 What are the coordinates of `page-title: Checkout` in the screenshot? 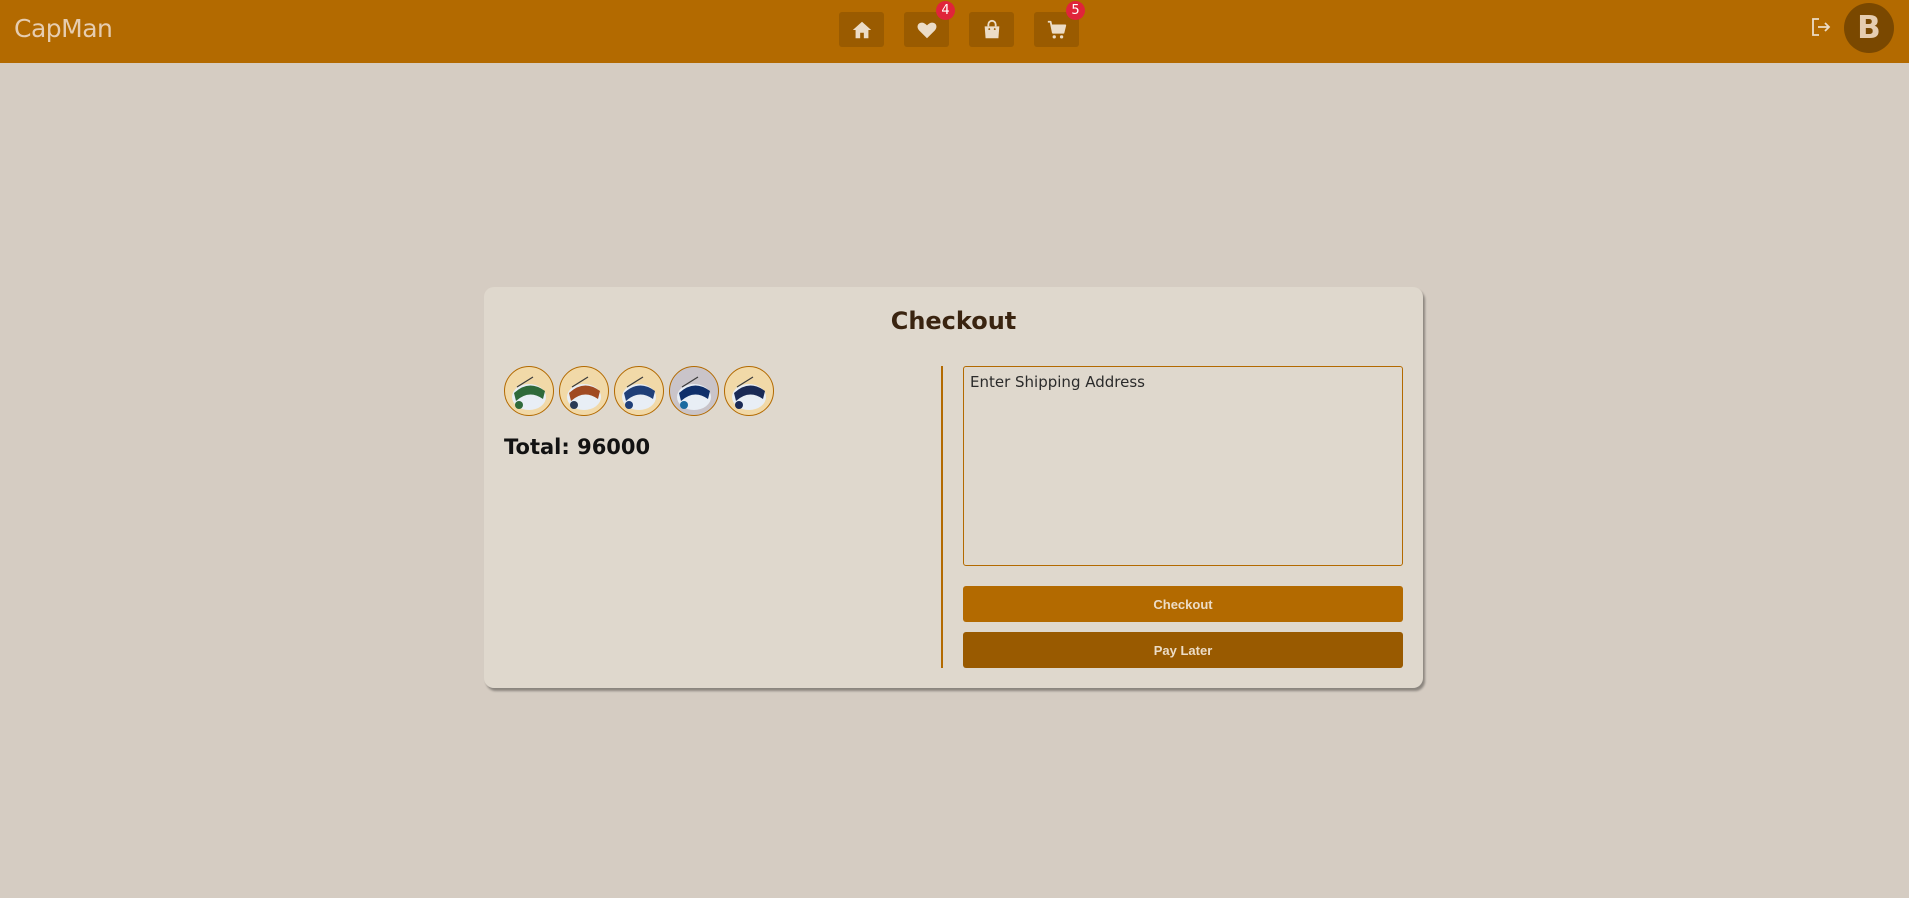 It's located at (953, 321).